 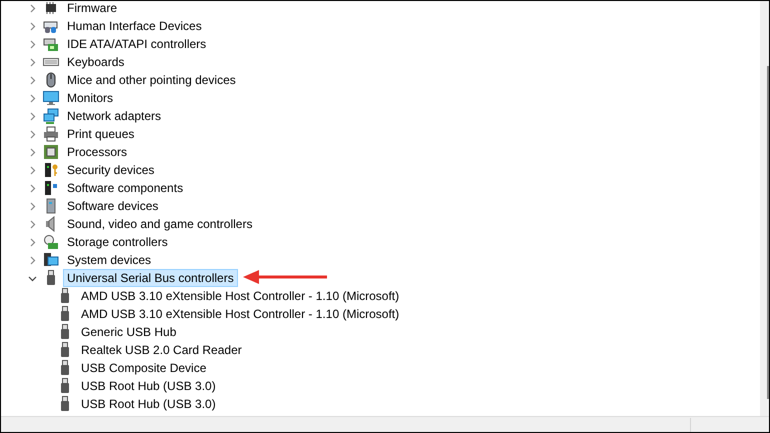 I want to click on device-item: Realtek USB 2.0 Card Reader, so click(x=161, y=350).